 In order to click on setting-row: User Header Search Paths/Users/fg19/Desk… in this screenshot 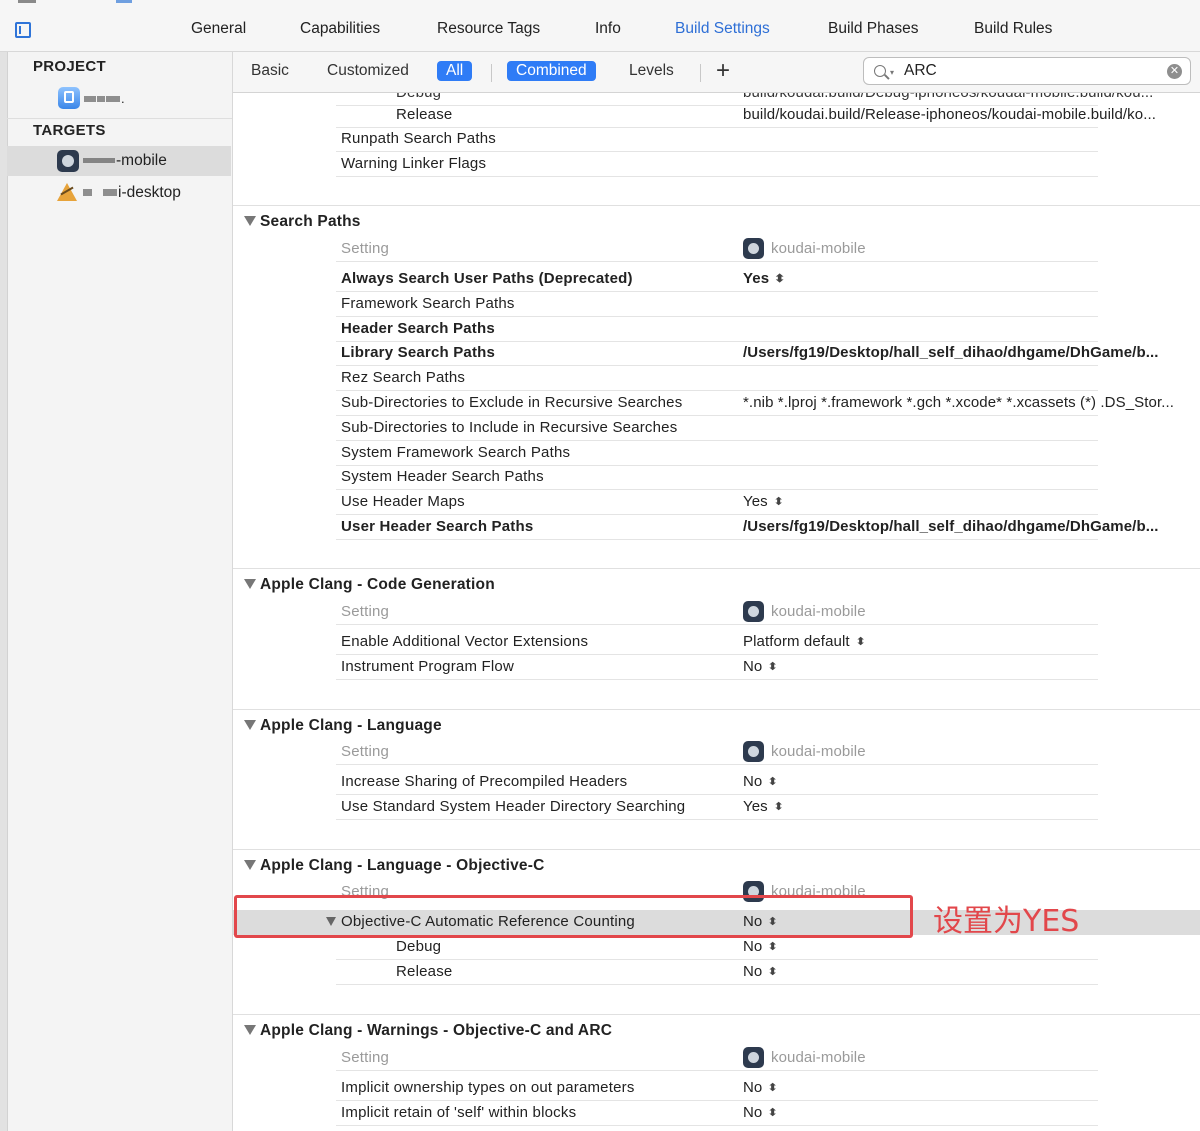, I will do `click(716, 527)`.